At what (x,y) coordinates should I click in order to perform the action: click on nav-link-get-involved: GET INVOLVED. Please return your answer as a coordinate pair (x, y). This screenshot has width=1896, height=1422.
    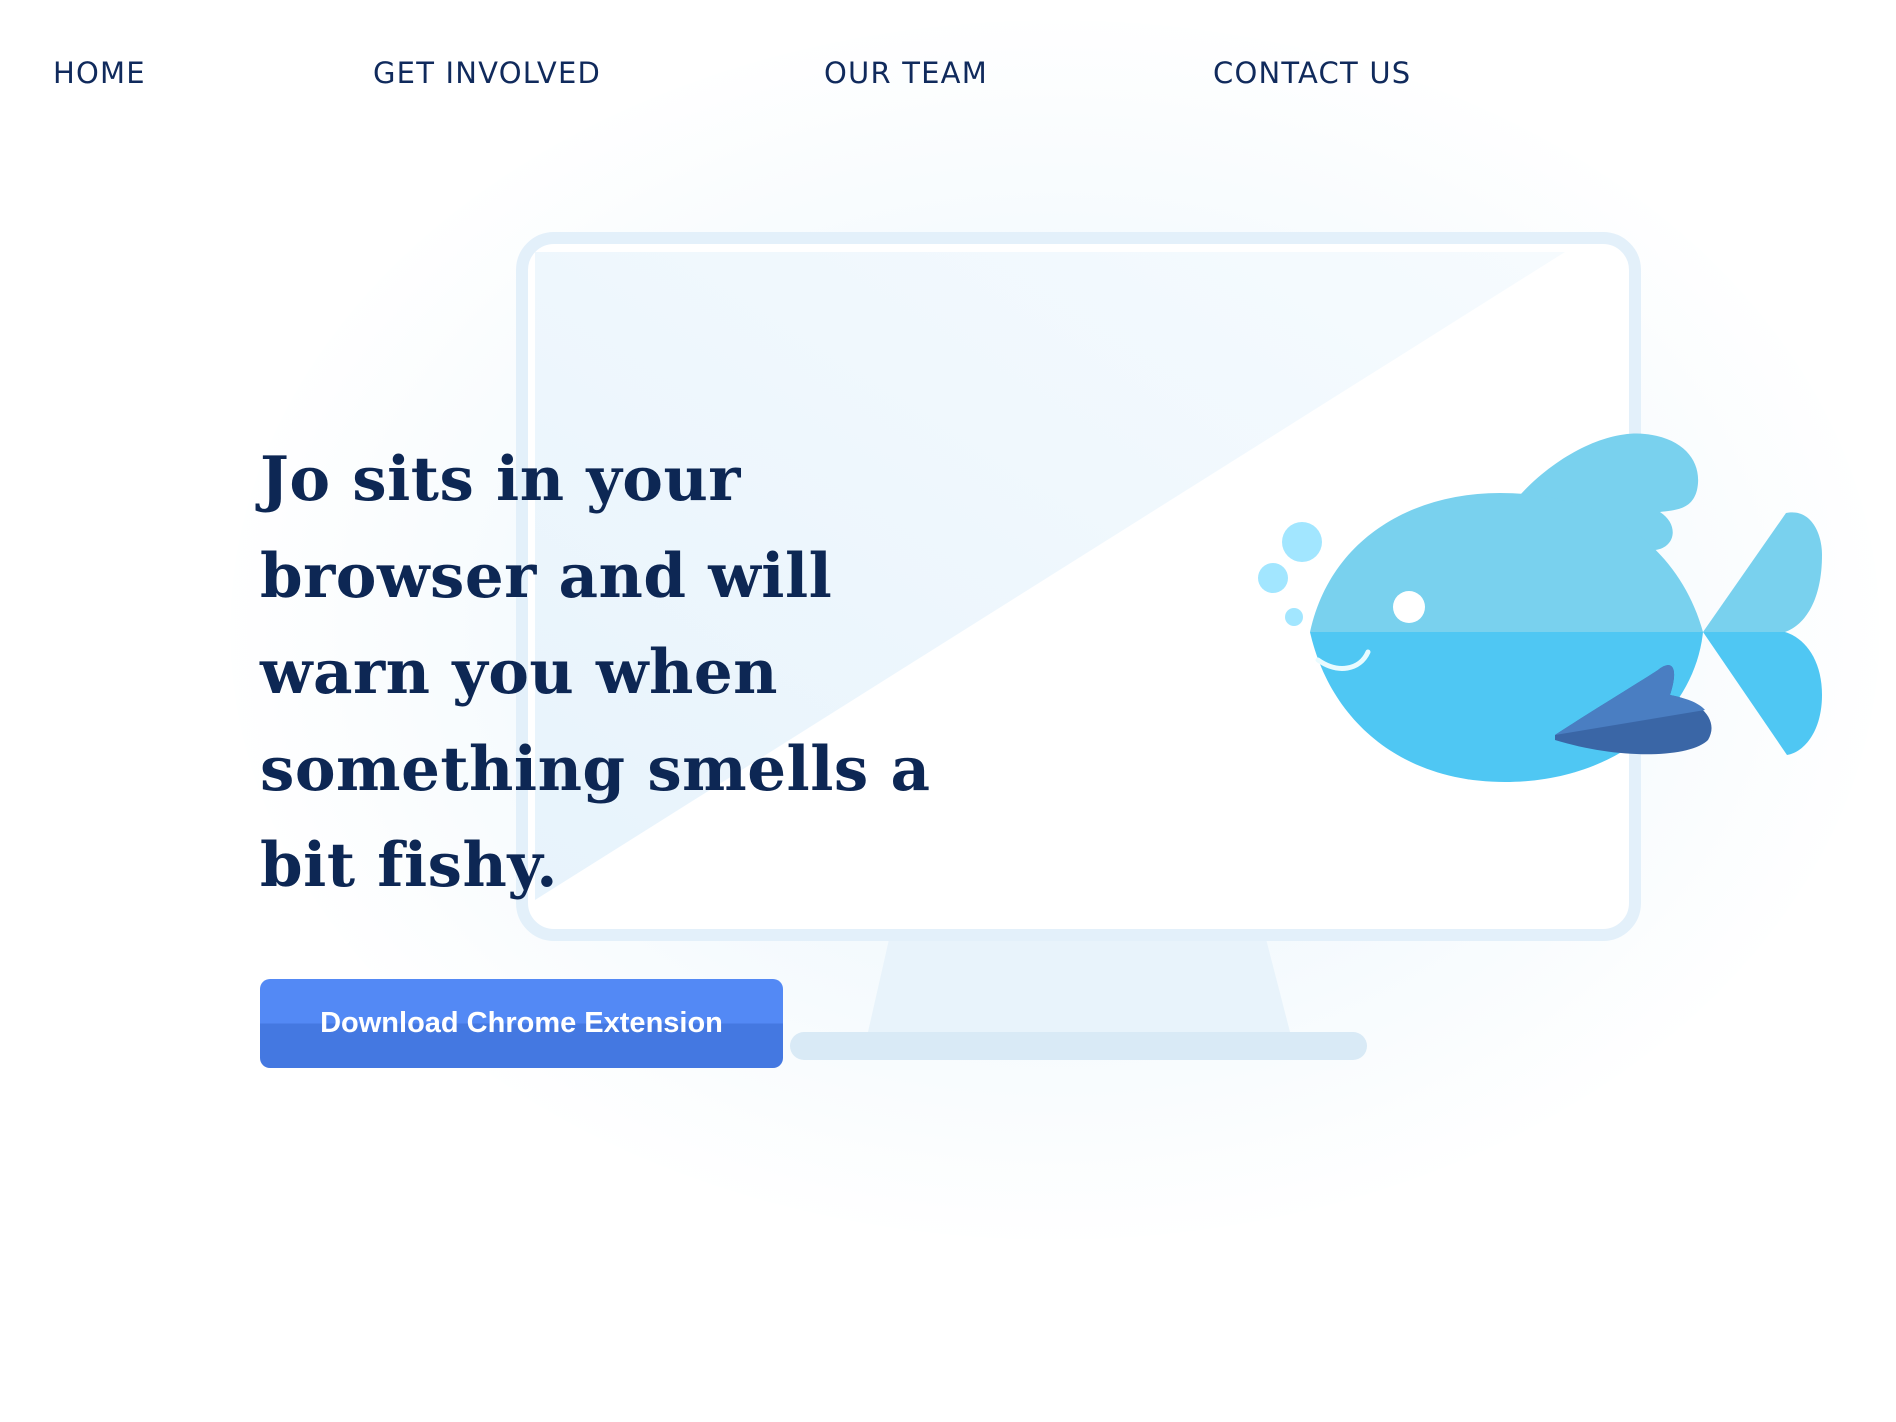
    Looking at the image, I should click on (487, 73).